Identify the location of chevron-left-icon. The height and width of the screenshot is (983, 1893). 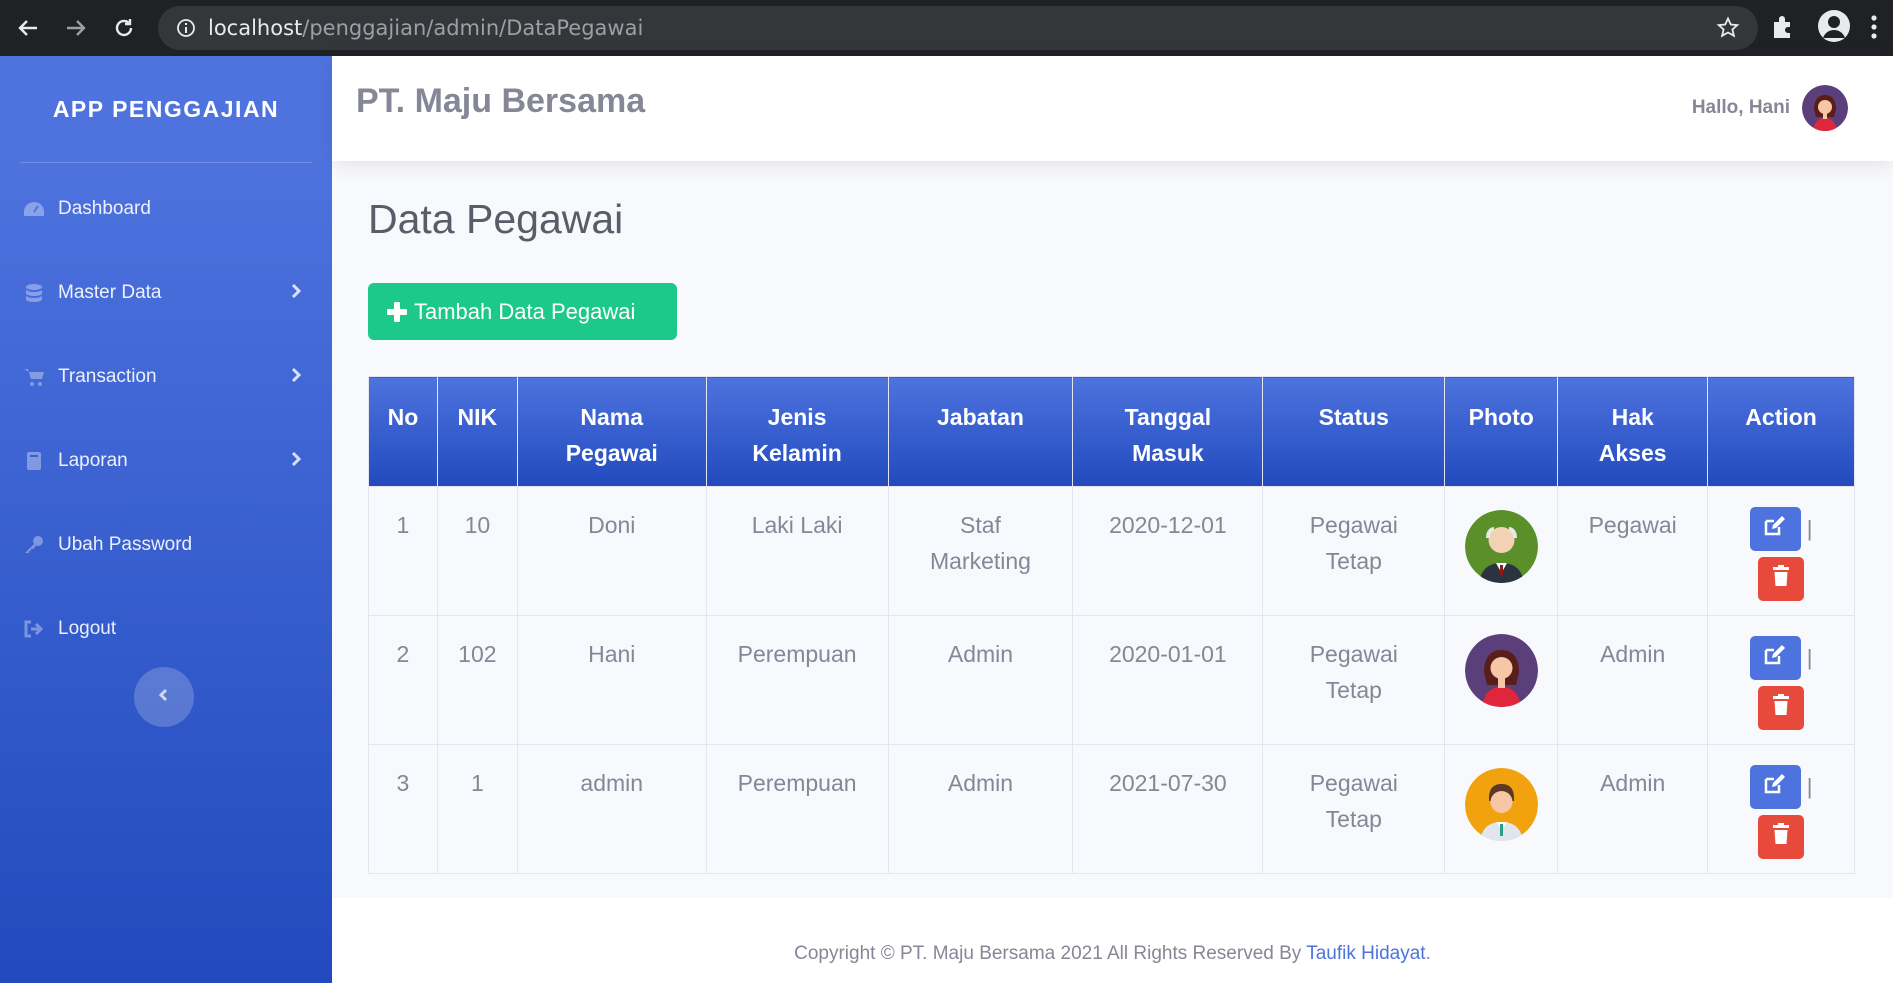
(164, 697).